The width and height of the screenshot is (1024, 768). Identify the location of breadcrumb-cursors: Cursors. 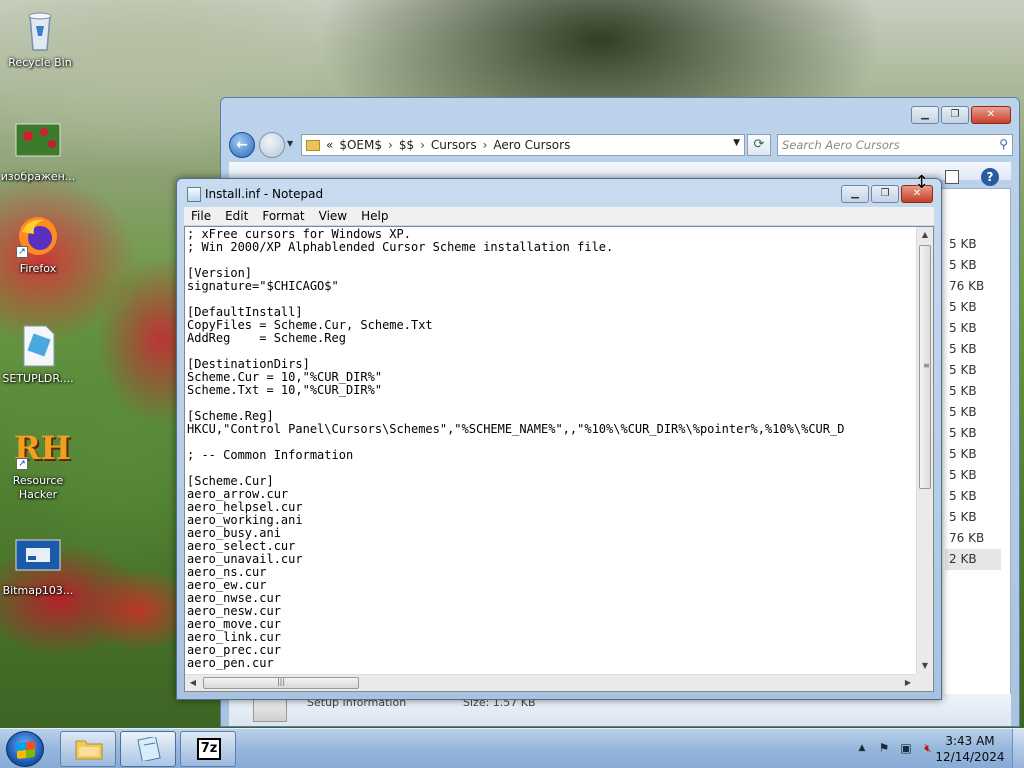
(454, 145).